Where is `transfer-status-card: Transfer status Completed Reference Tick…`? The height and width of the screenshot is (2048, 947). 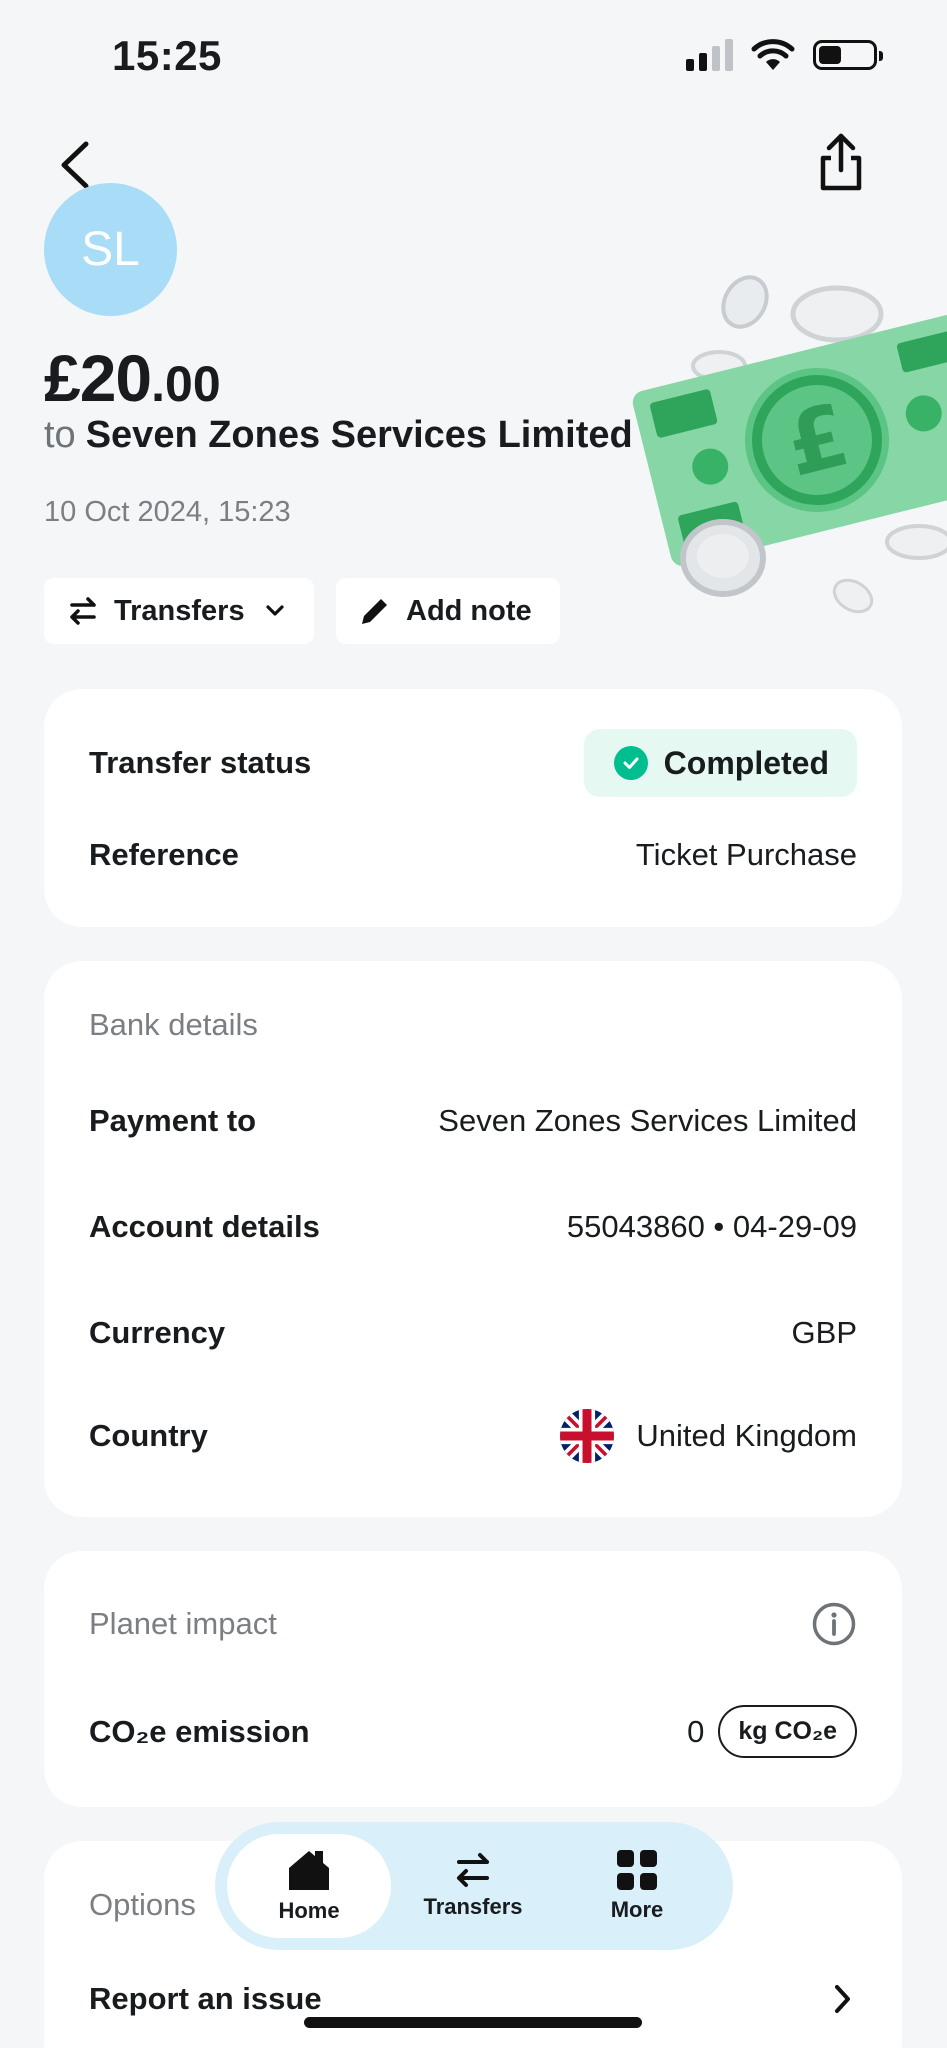 transfer-status-card: Transfer status Completed Reference Tick… is located at coordinates (473, 808).